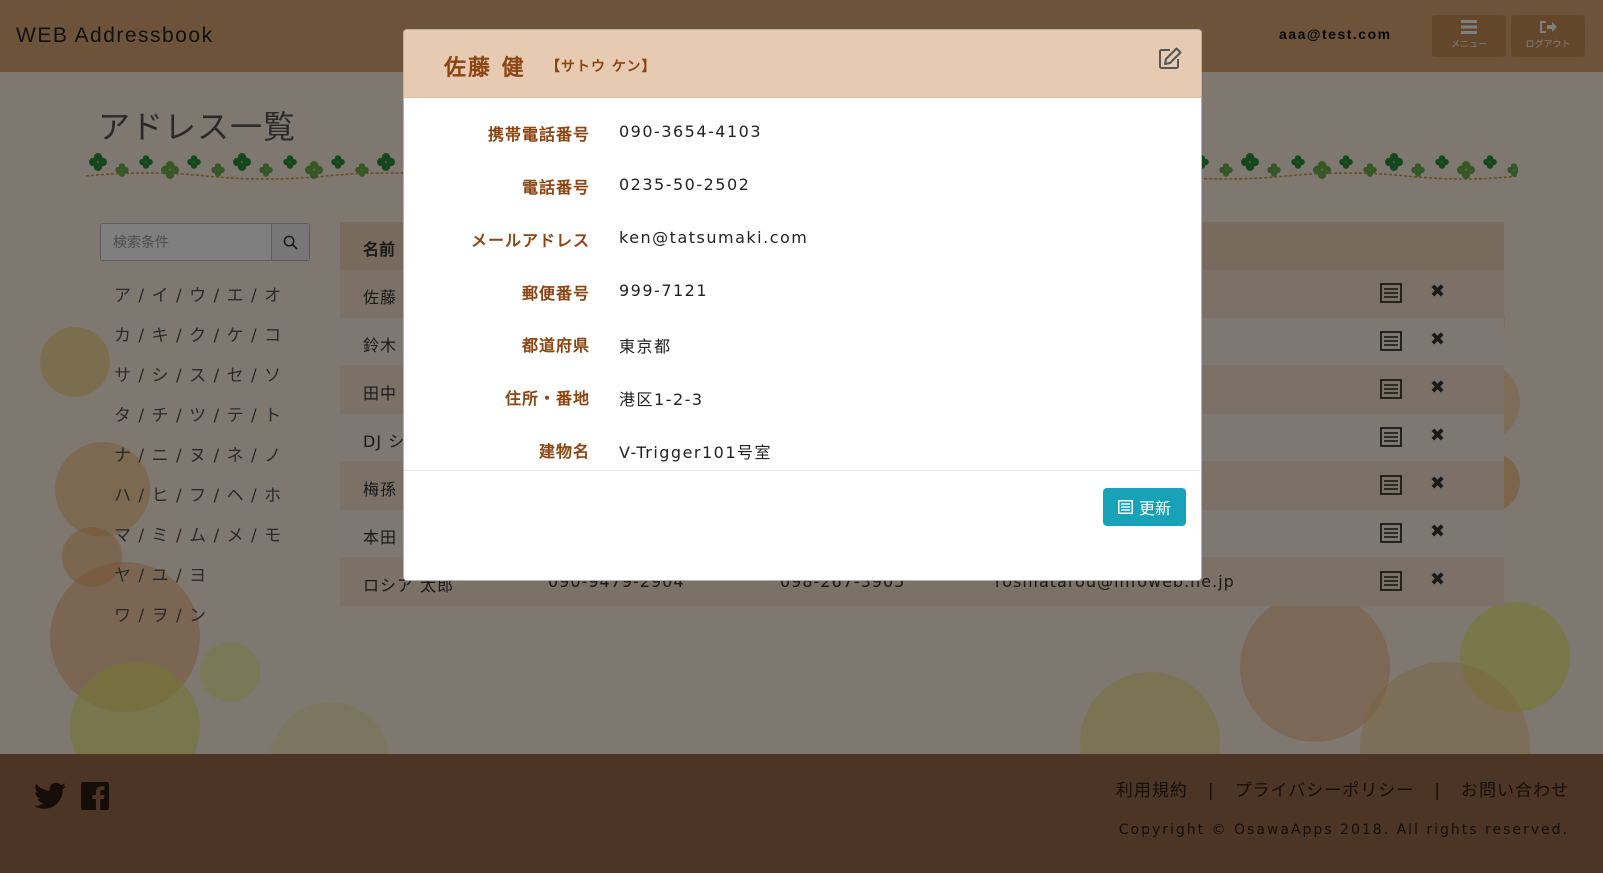  I want to click on field-label: 建物名, so click(564, 451).